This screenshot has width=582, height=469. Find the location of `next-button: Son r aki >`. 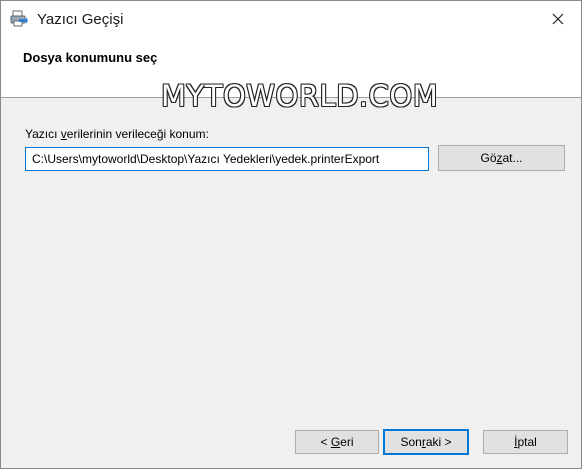

next-button: Son r aki > is located at coordinates (426, 442).